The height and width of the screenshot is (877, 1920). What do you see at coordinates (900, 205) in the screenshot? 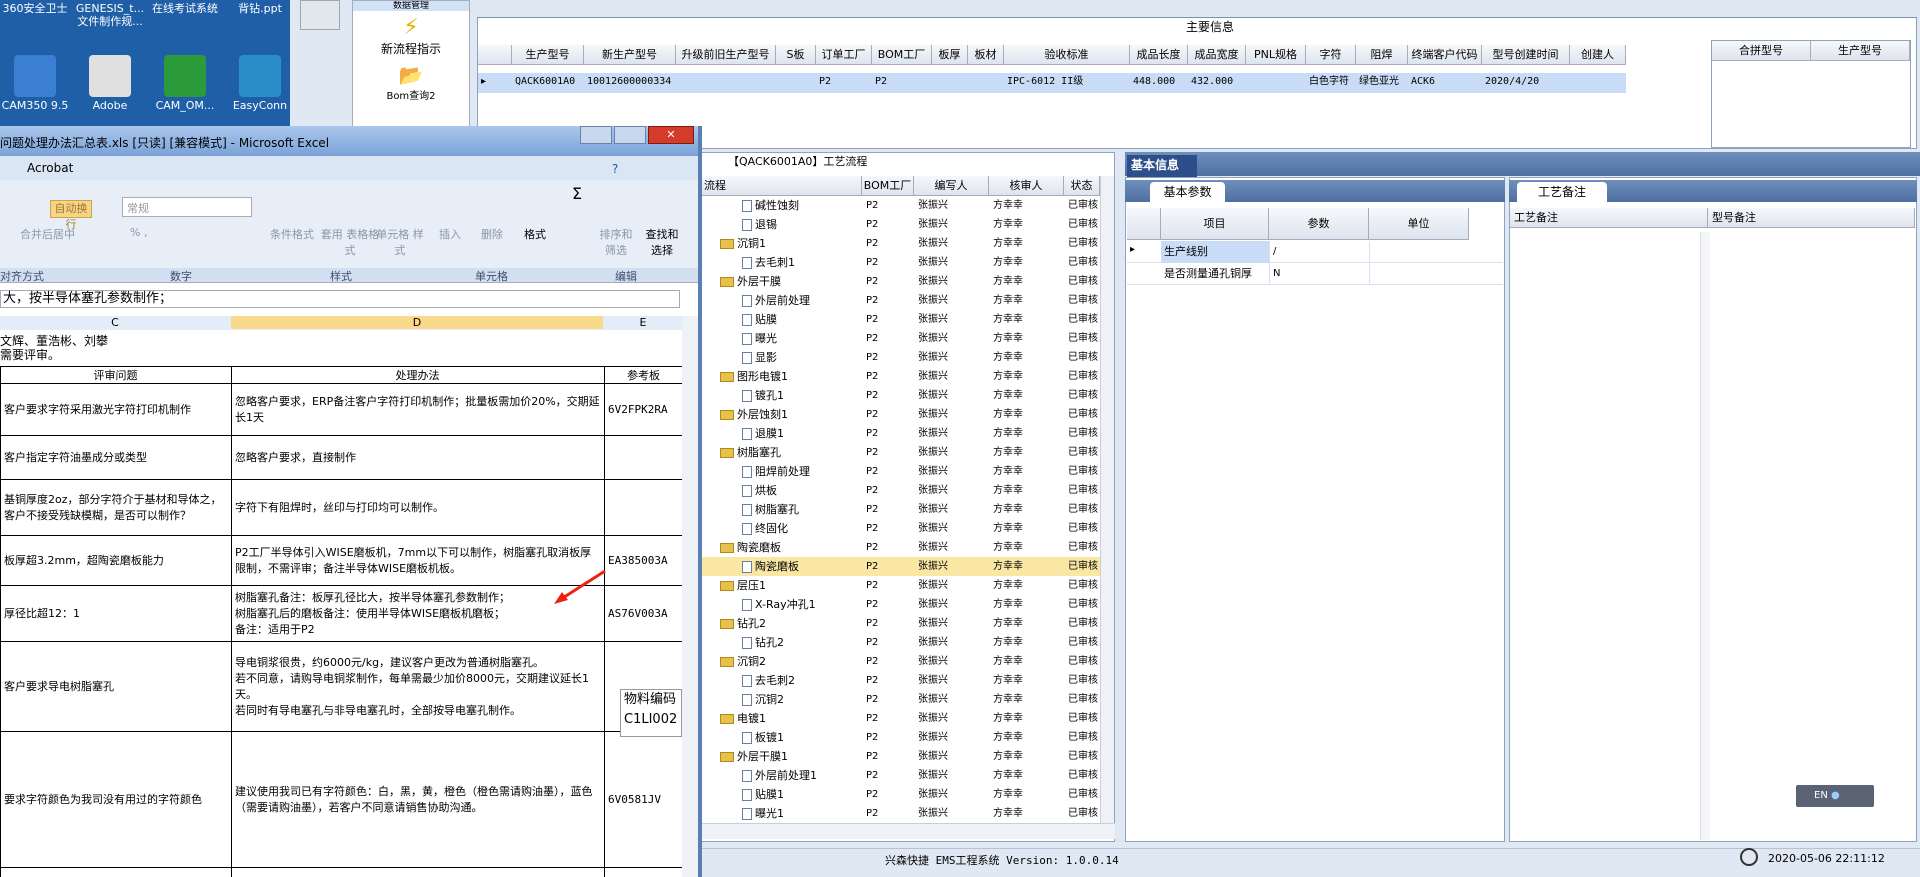
I see `flow-row: 碱性蚀刻 P2 张振兴 方幸幸 已审核` at bounding box center [900, 205].